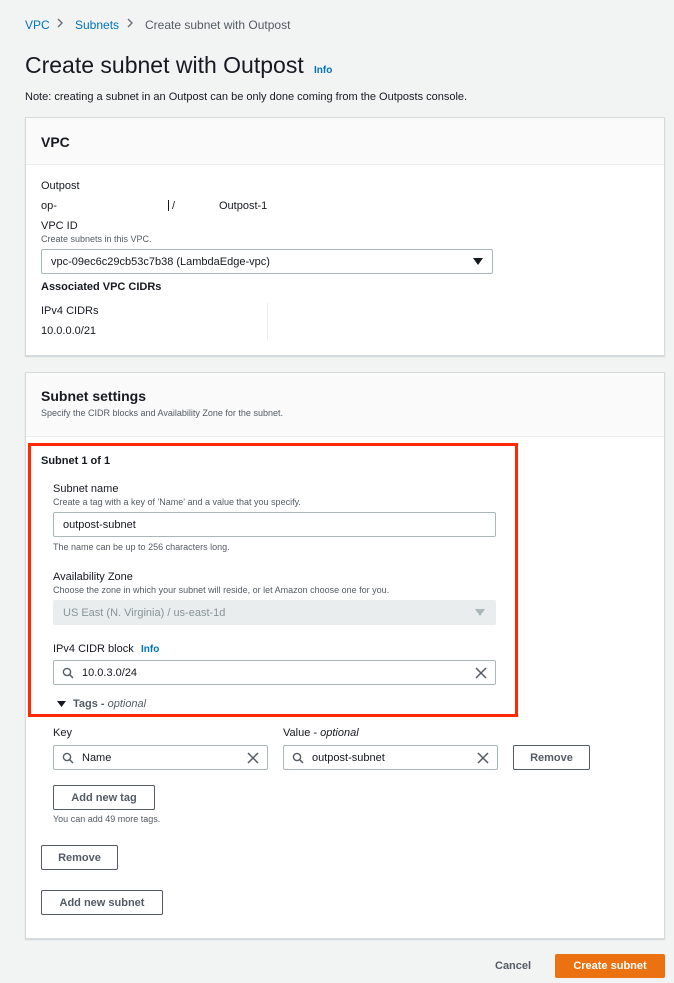 Image resolution: width=674 pixels, height=983 pixels. Describe the element at coordinates (323, 70) in the screenshot. I see `title-info-link: Info` at that location.